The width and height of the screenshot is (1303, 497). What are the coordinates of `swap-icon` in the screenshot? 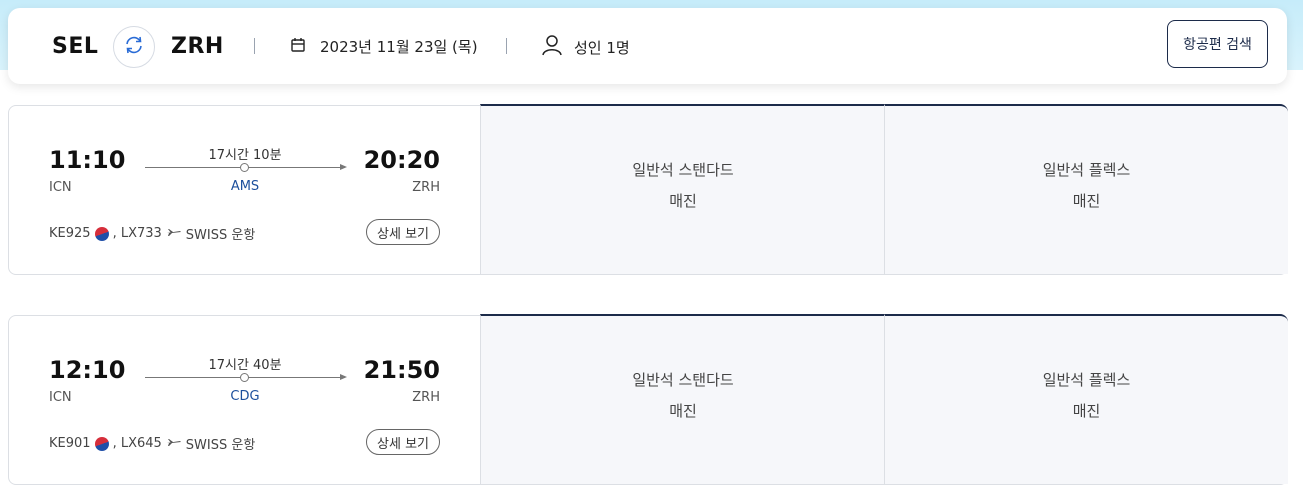 It's located at (134, 47).